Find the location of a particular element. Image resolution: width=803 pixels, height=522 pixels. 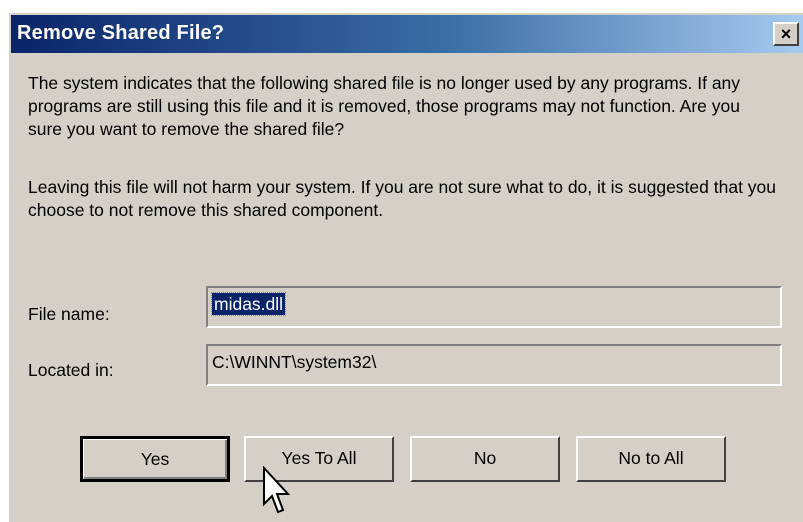

file-name-value: midas.dll is located at coordinates (248, 304).